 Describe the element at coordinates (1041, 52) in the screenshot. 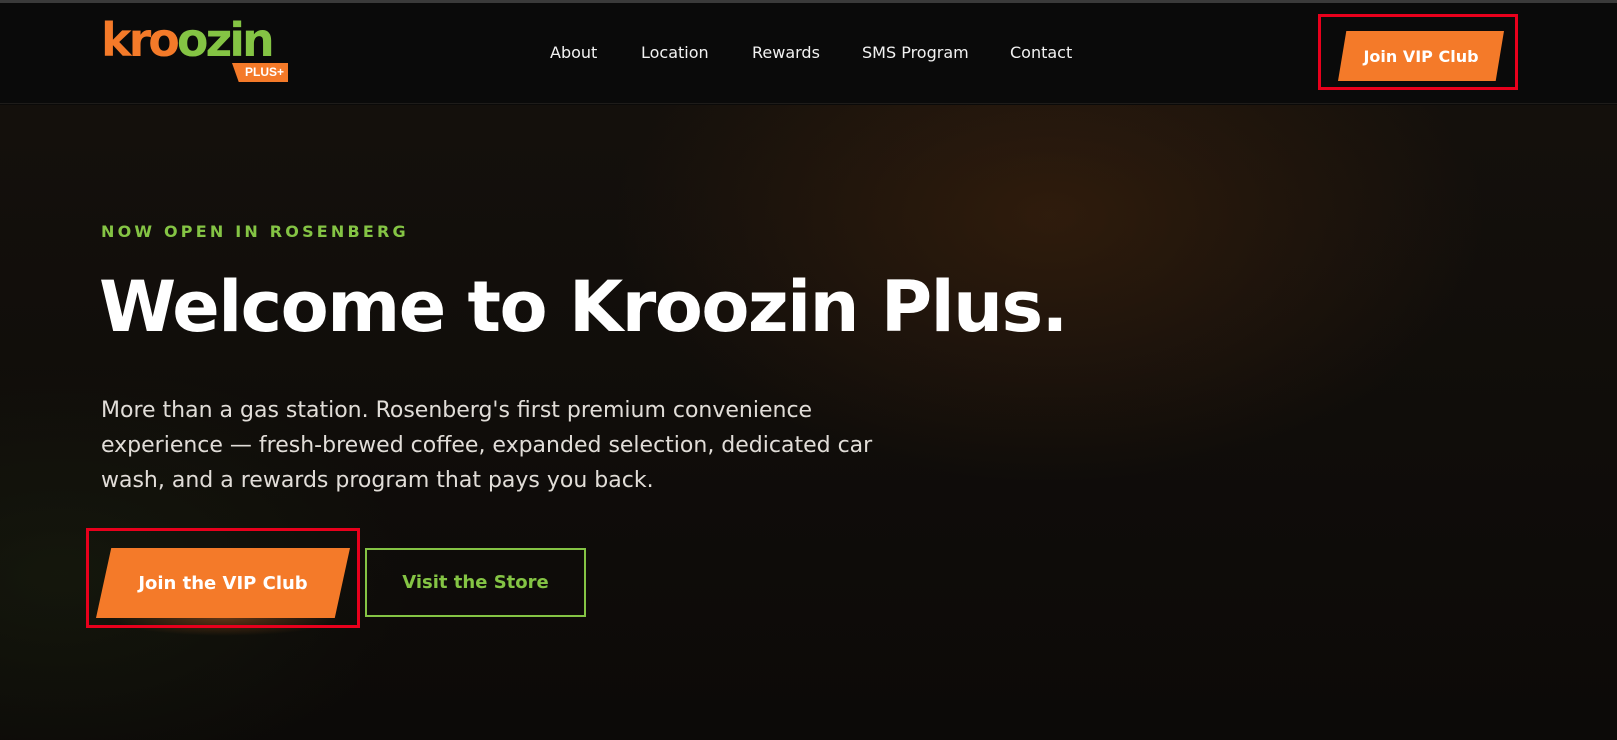

I see `nav-link-contact: Contact` at that location.